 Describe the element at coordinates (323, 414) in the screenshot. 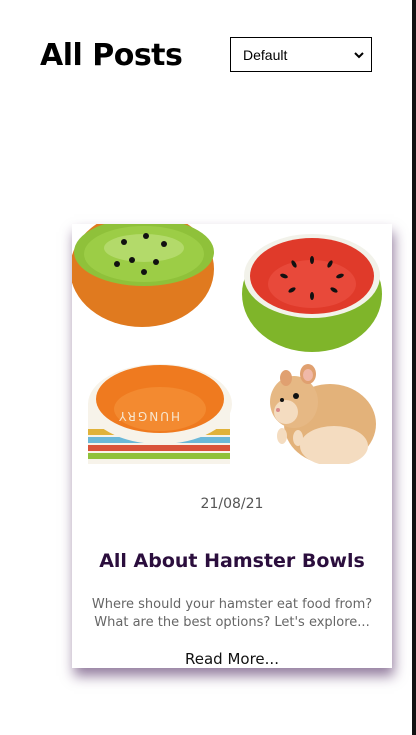

I see `hamster-illustration` at that location.